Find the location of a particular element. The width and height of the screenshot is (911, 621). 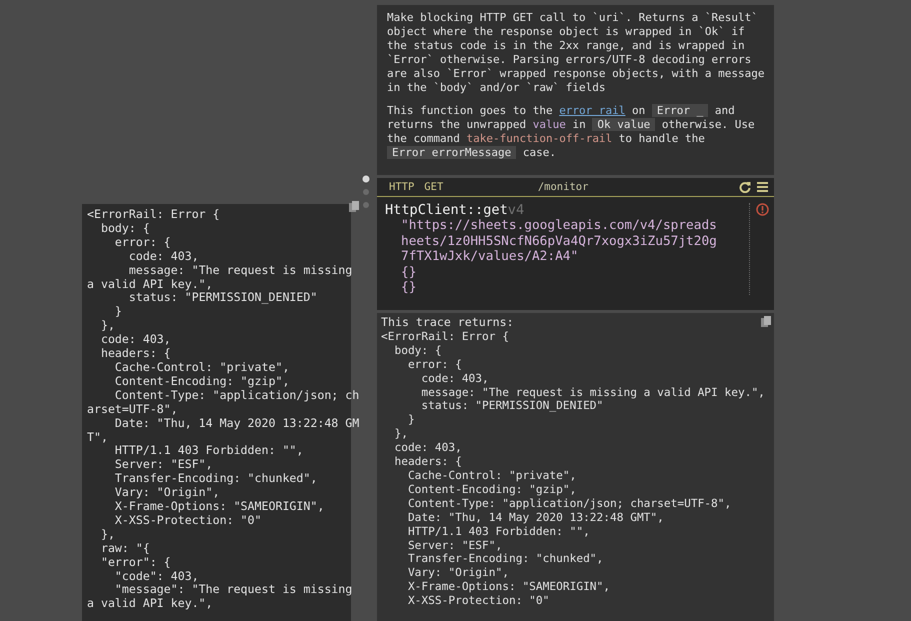

trace-caption: This trace returns: is located at coordinates (448, 323).